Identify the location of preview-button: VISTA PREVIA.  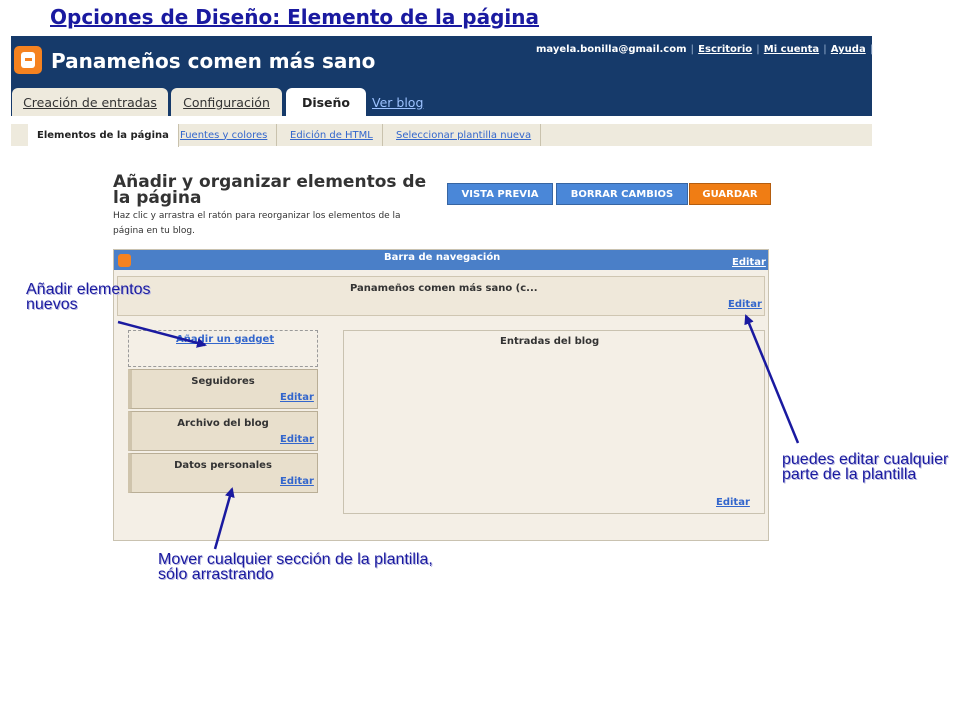
(500, 194).